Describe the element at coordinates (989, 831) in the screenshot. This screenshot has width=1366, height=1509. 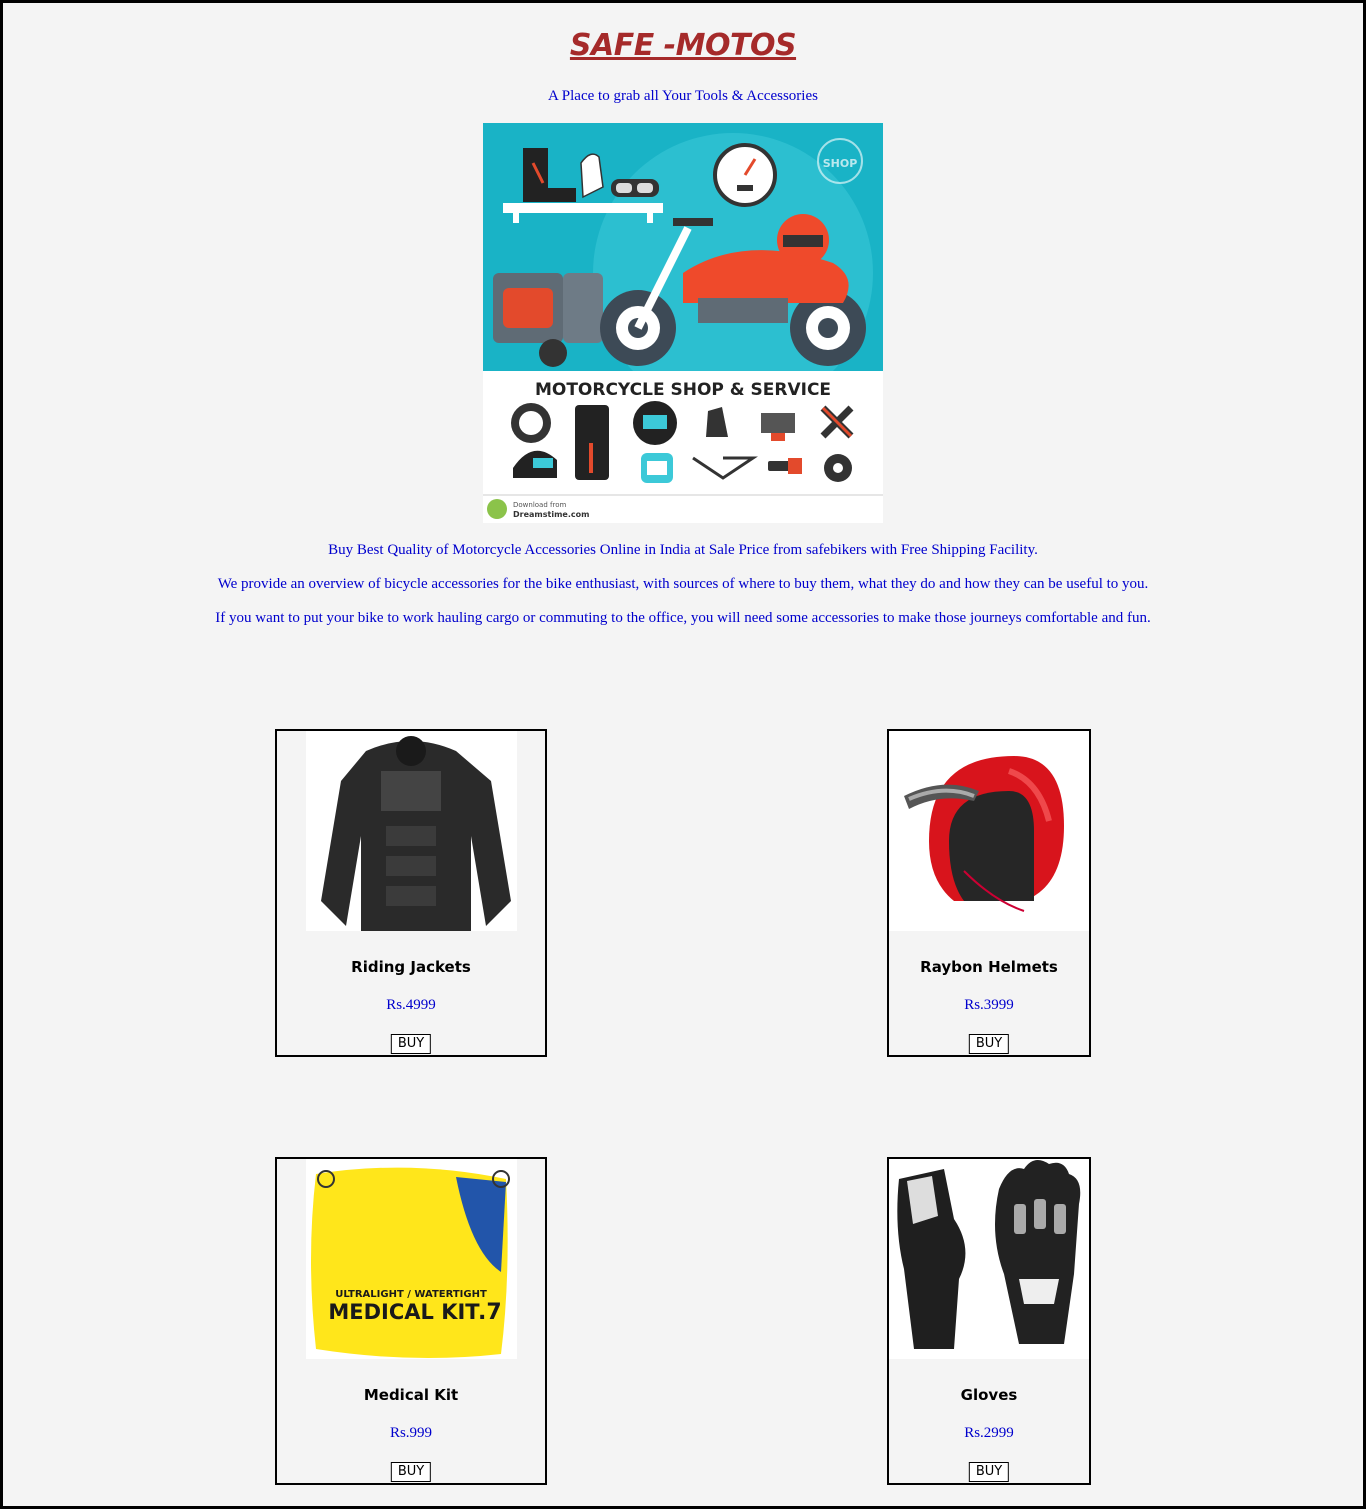
I see `helmet-icon` at that location.